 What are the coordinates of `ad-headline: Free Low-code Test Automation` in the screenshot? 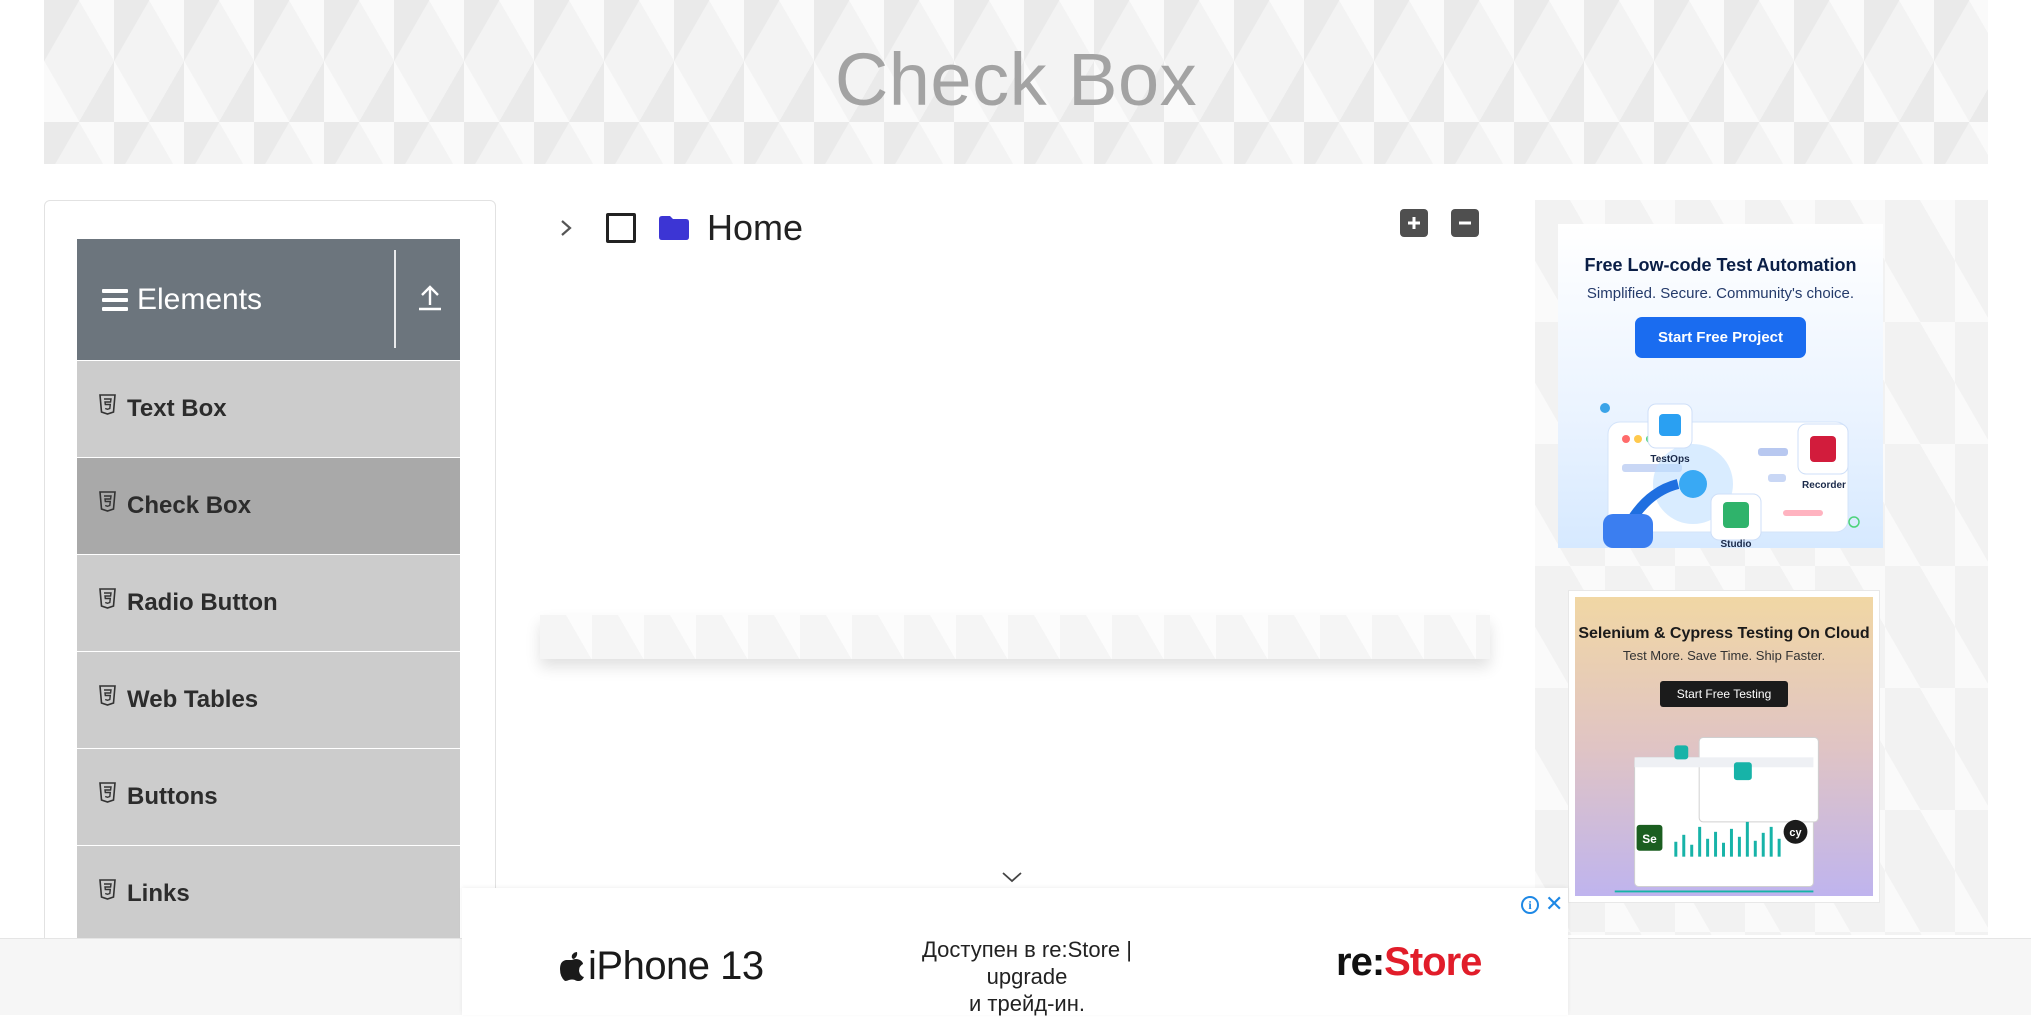 It's located at (1720, 265).